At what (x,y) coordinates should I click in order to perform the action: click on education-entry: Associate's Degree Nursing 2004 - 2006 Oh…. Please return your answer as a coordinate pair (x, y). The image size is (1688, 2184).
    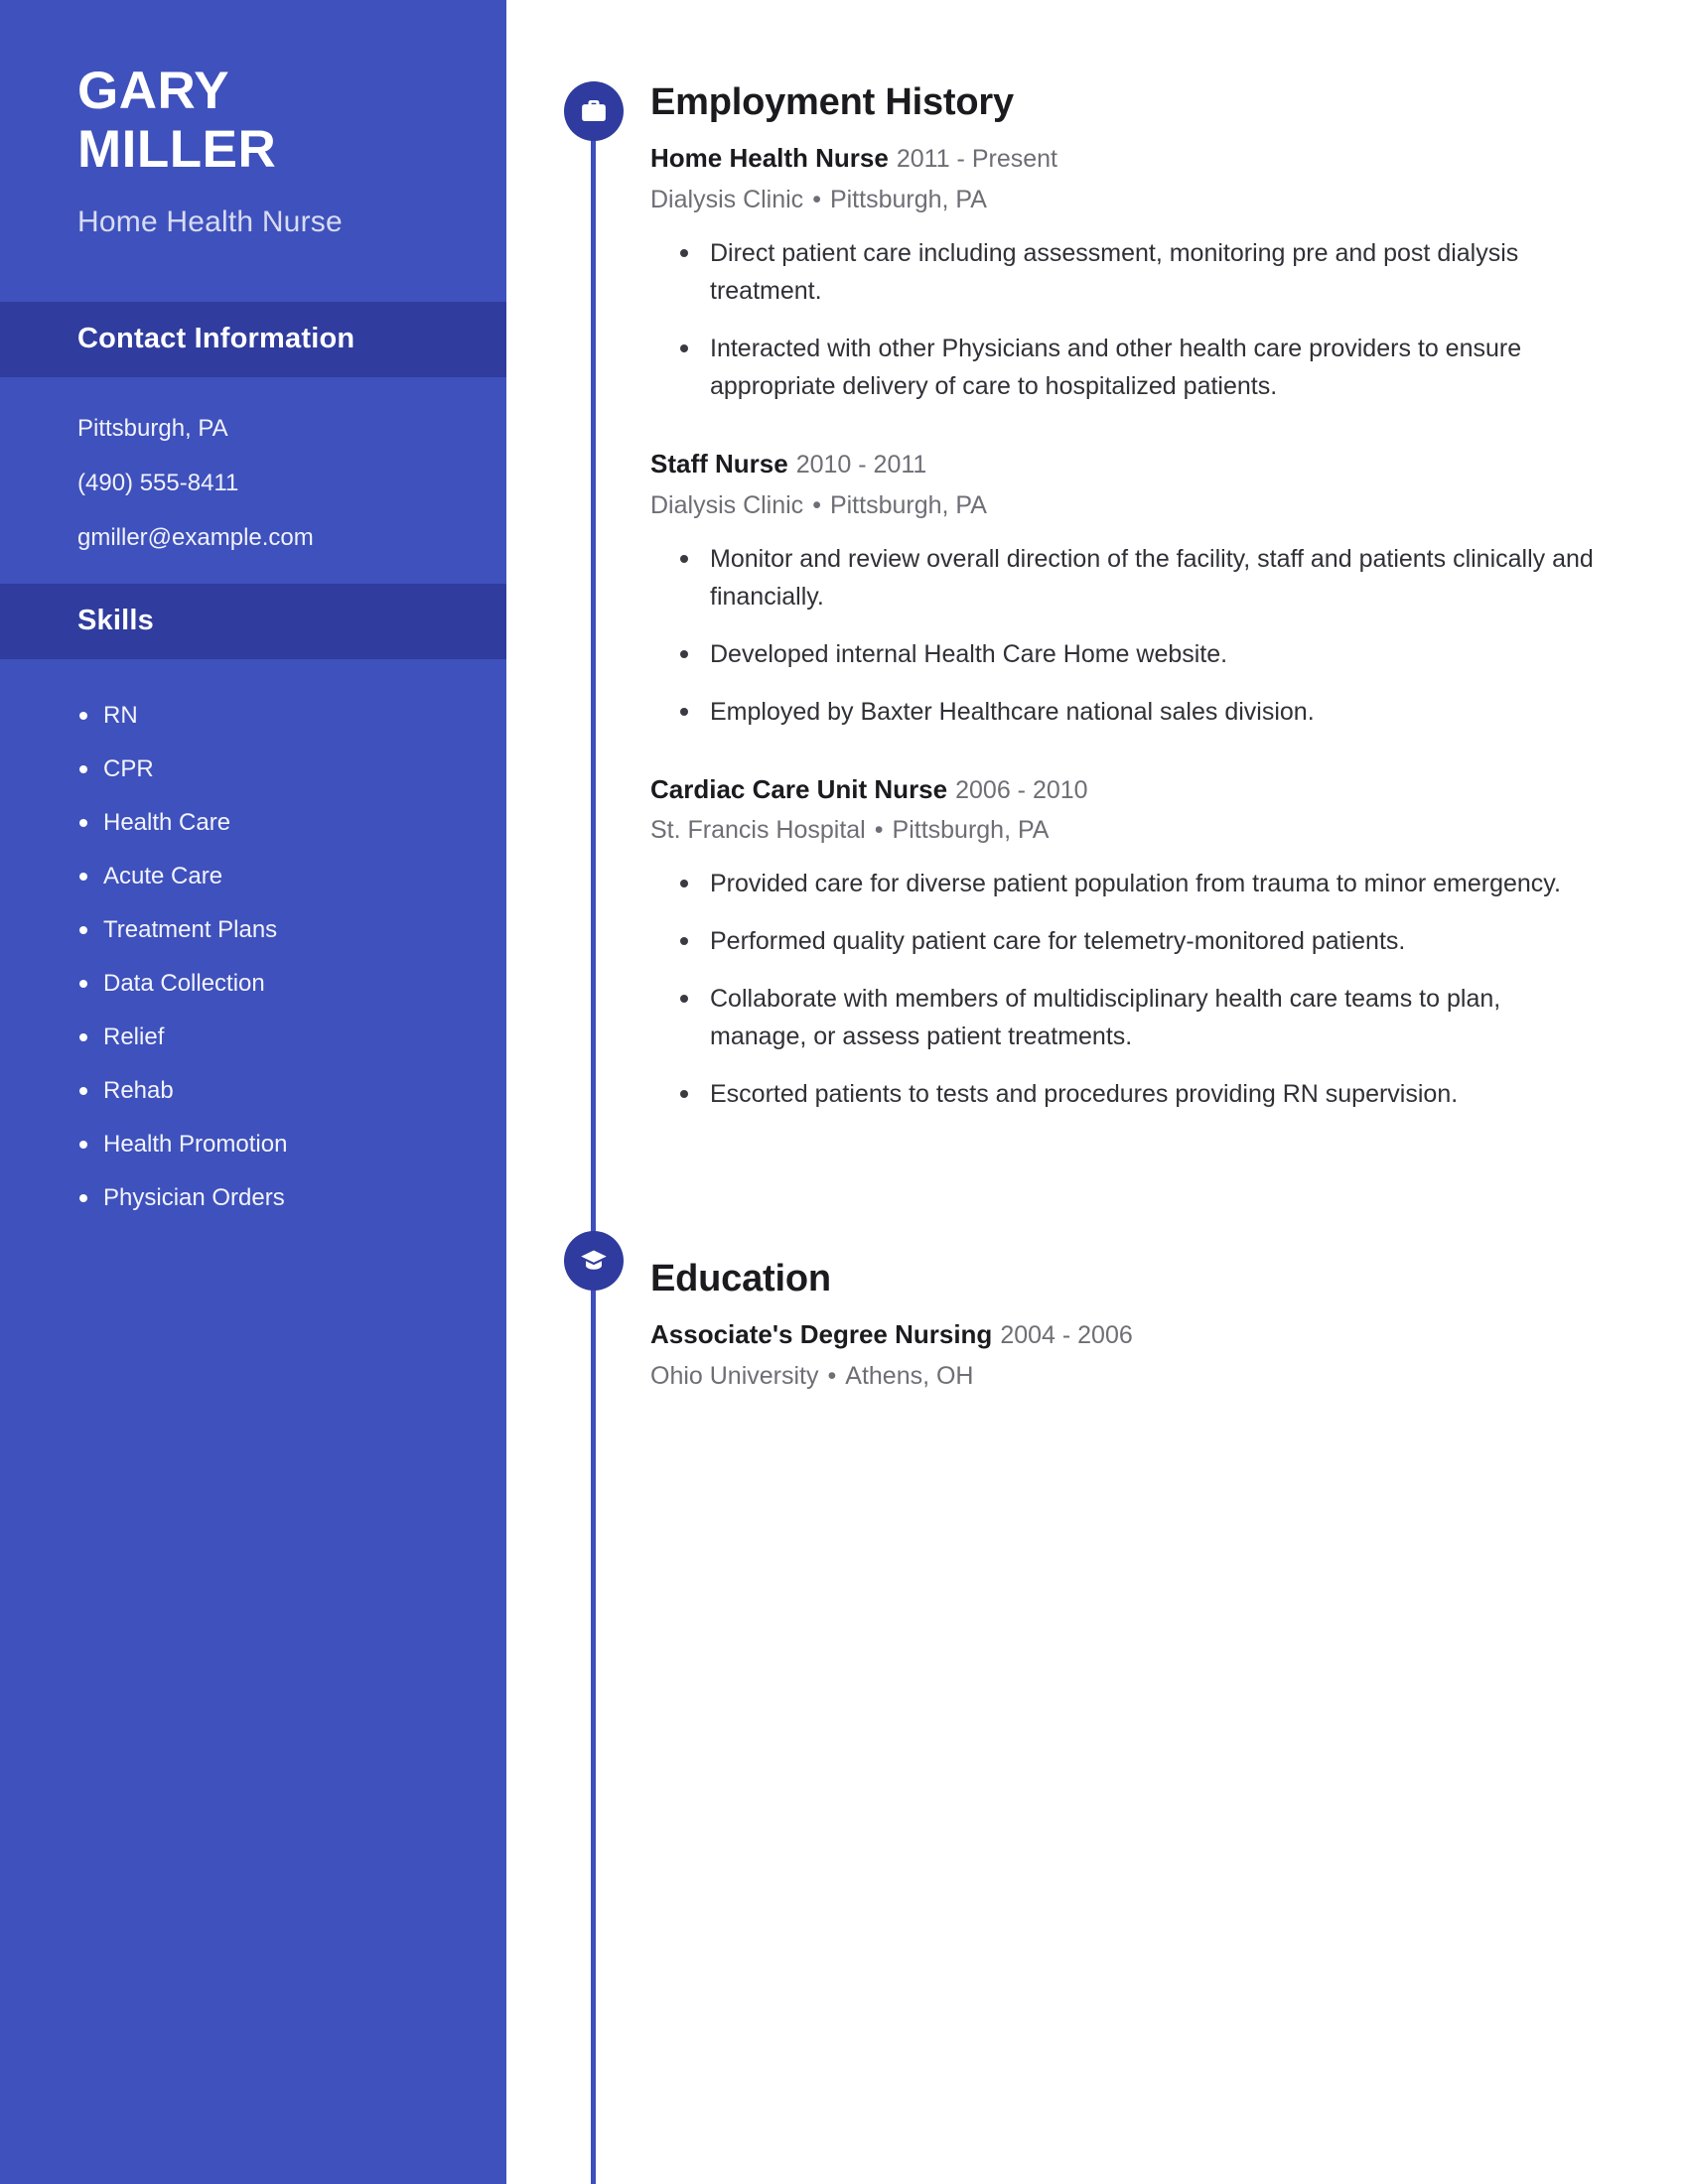
    Looking at the image, I should click on (1127, 1354).